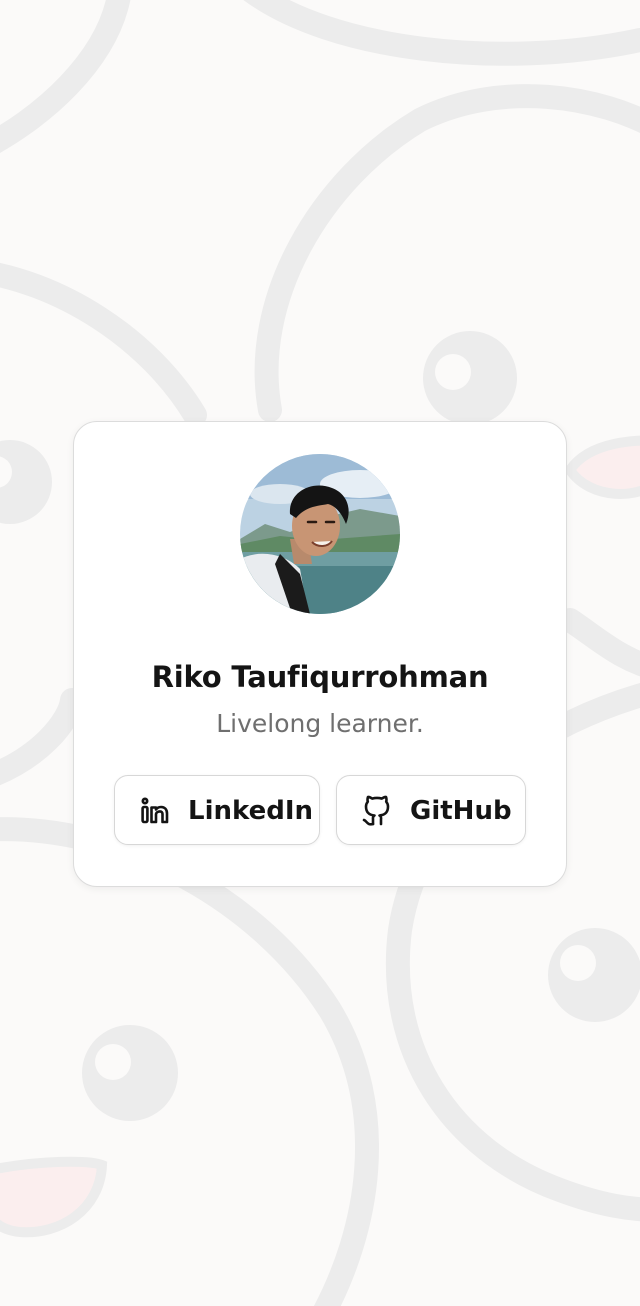 The height and width of the screenshot is (1306, 640). Describe the element at coordinates (376, 810) in the screenshot. I see `github-icon` at that location.